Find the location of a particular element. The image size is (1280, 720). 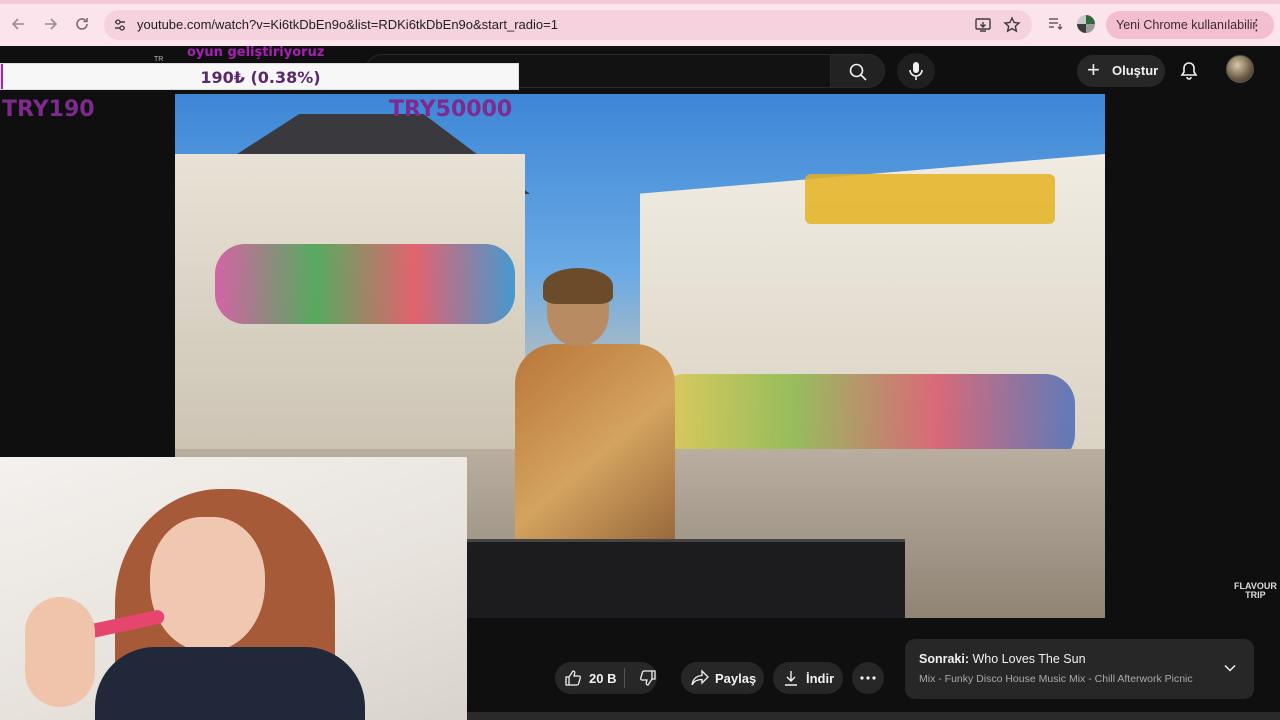

goal-current-amount: TRY190 is located at coordinates (48, 109).